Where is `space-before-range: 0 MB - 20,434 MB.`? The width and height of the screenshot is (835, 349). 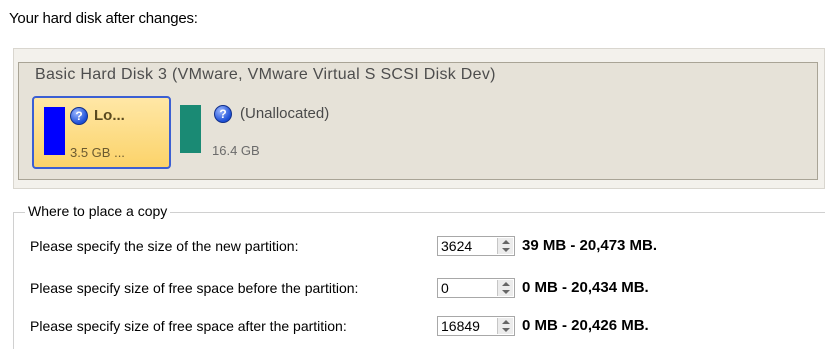 space-before-range: 0 MB - 20,434 MB. is located at coordinates (585, 287).